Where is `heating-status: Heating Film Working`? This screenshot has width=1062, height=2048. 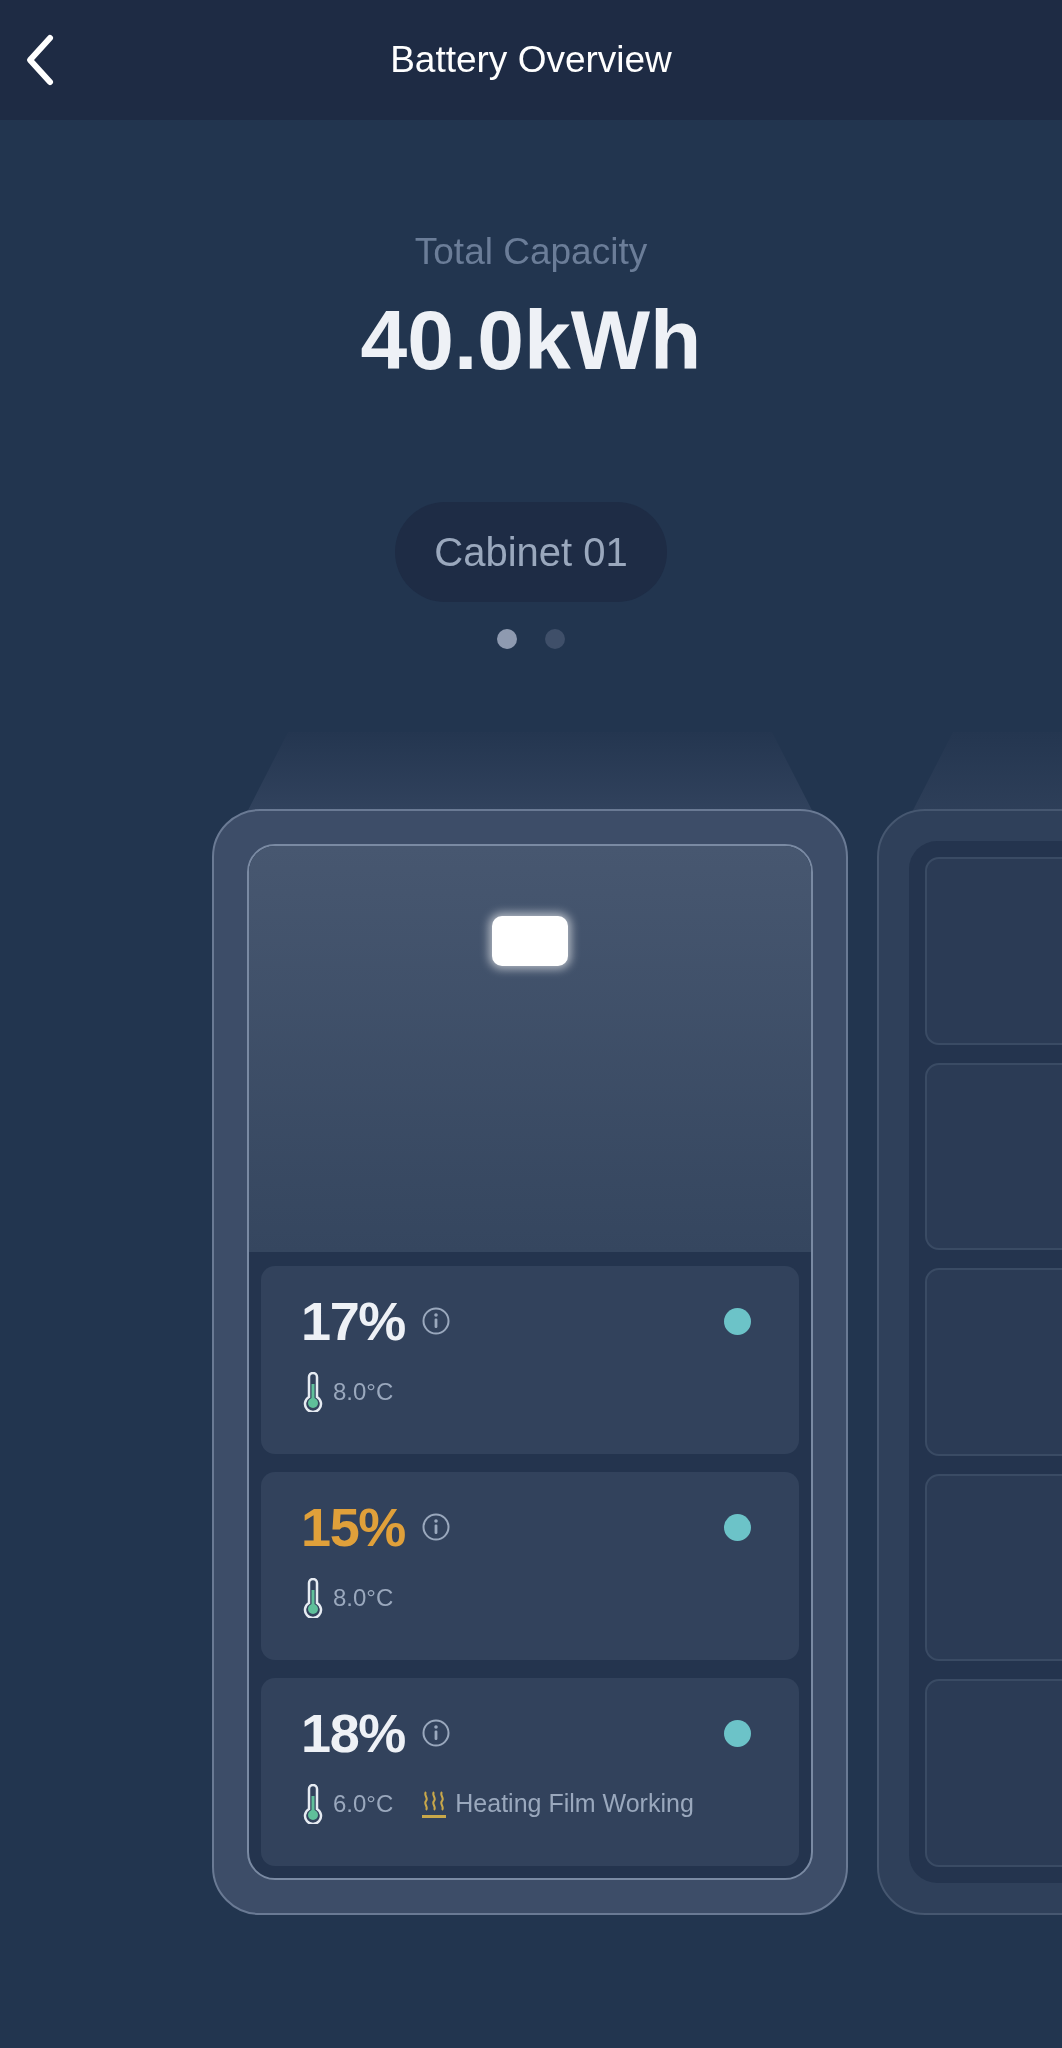
heating-status: Heating Film Working is located at coordinates (574, 1804).